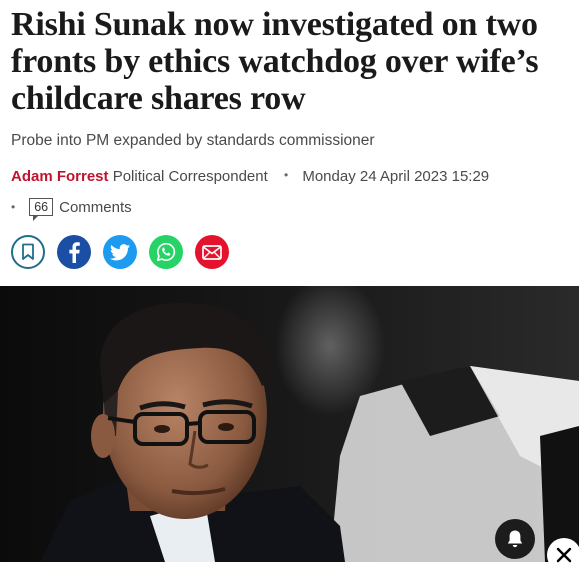  I want to click on whatsapp-icon, so click(166, 252).